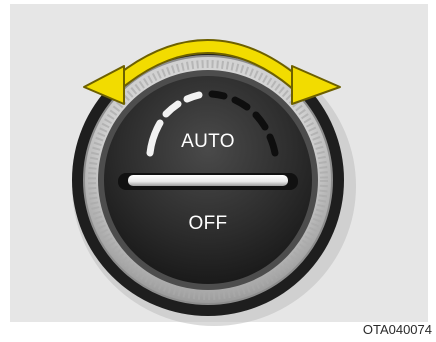  What do you see at coordinates (208, 181) in the screenshot?
I see `divider-bar` at bounding box center [208, 181].